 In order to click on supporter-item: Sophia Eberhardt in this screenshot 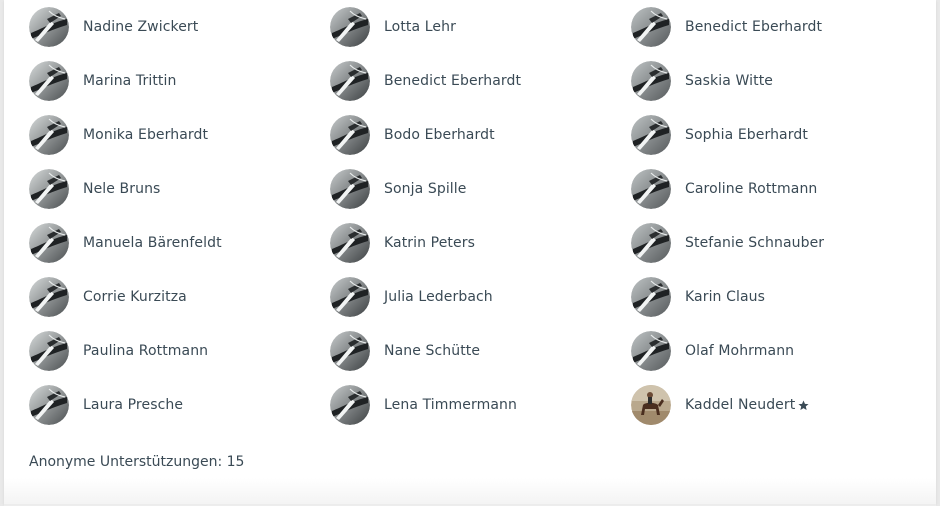, I will do `click(781, 135)`.